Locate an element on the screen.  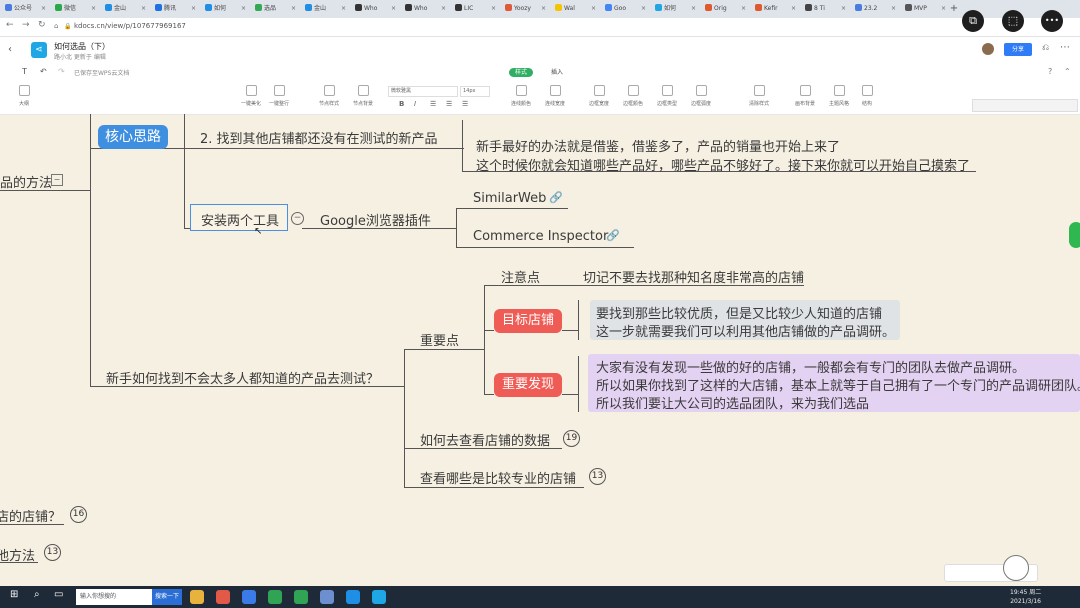
reload-icon: ↻ is located at coordinates (42, 25).